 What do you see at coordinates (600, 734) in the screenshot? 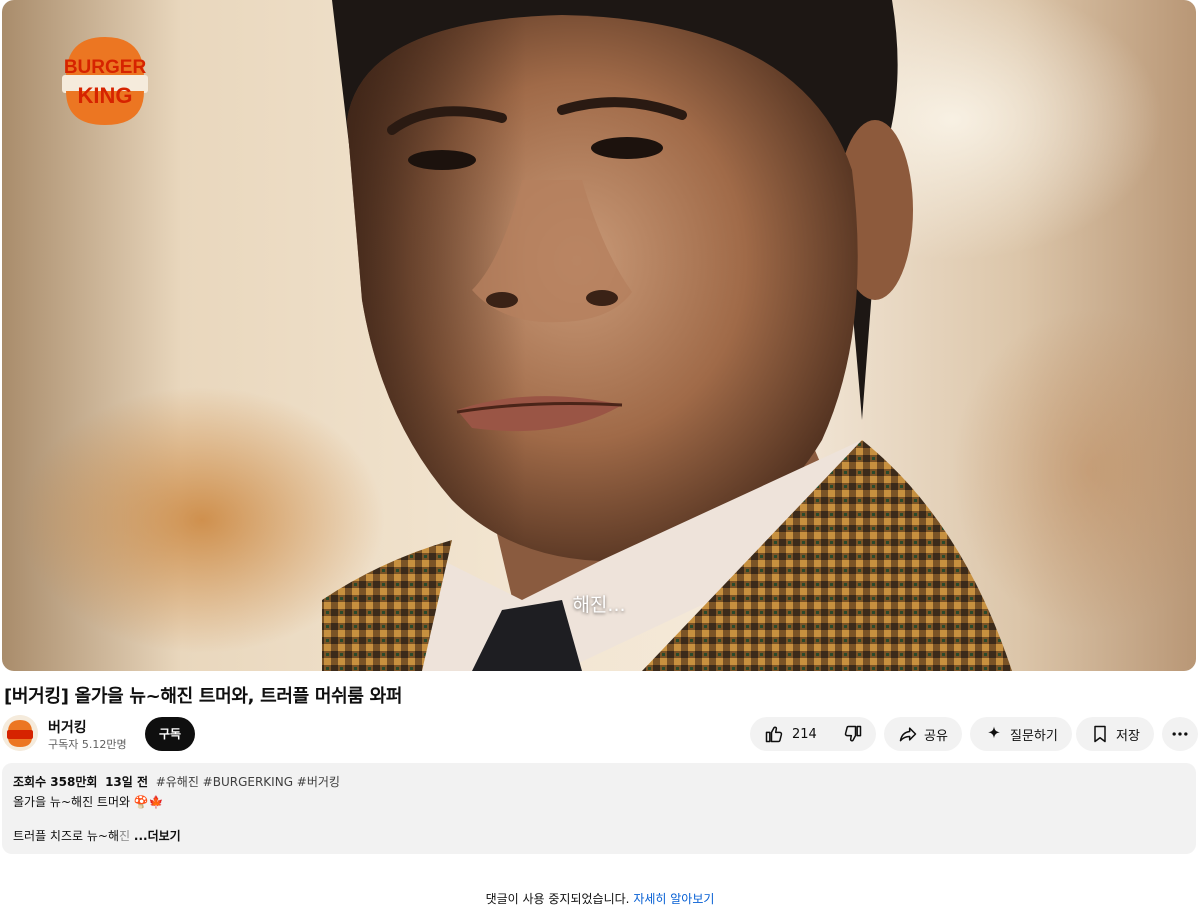
I see `owner-row: 버거킹 구독자 5.12만명 구독 214 공유 질문하기 저장` at bounding box center [600, 734].